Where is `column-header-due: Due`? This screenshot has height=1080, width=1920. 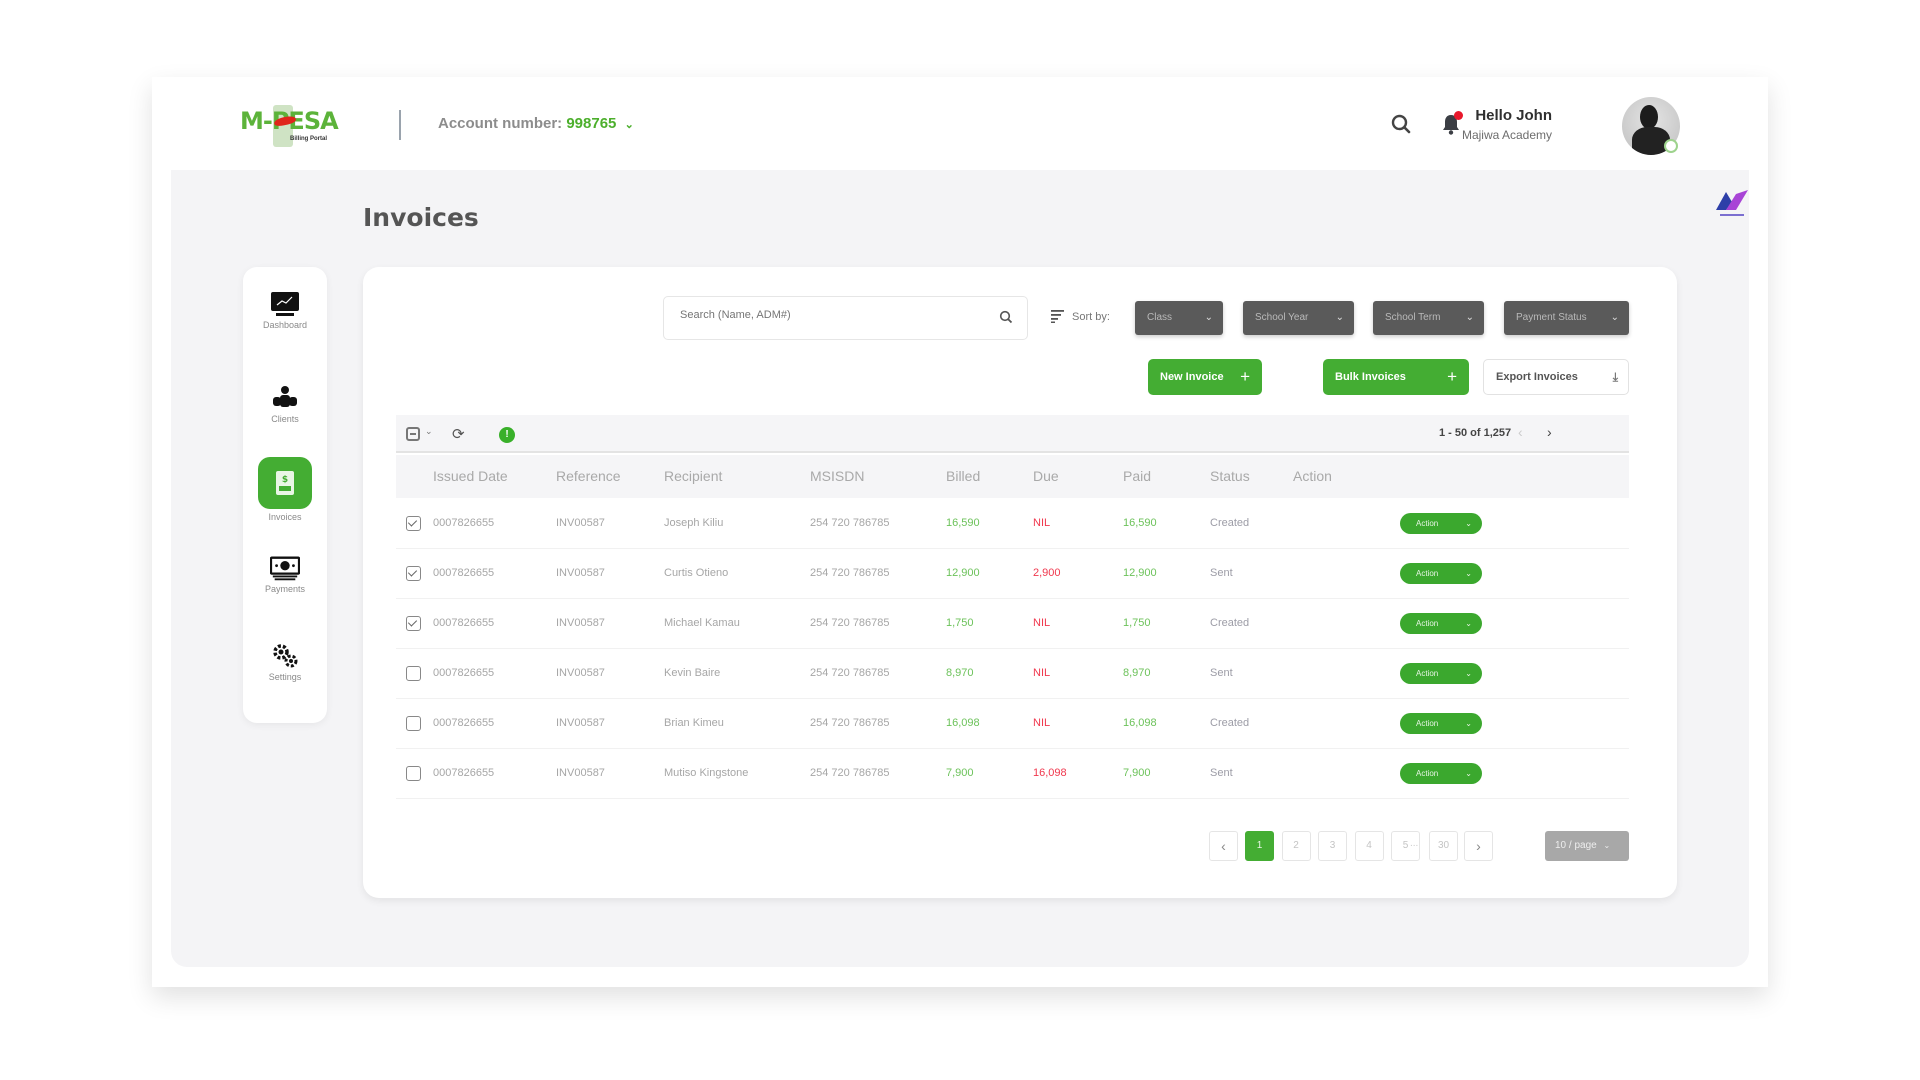 column-header-due: Due is located at coordinates (1046, 476).